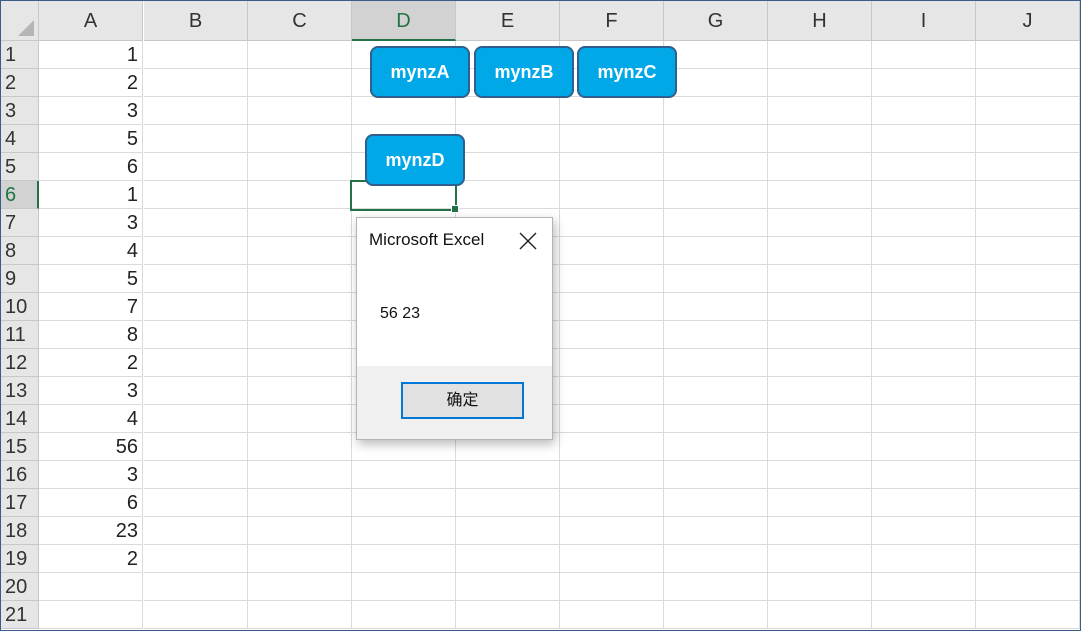 This screenshot has width=1081, height=631. I want to click on cell-g13, so click(716, 391).